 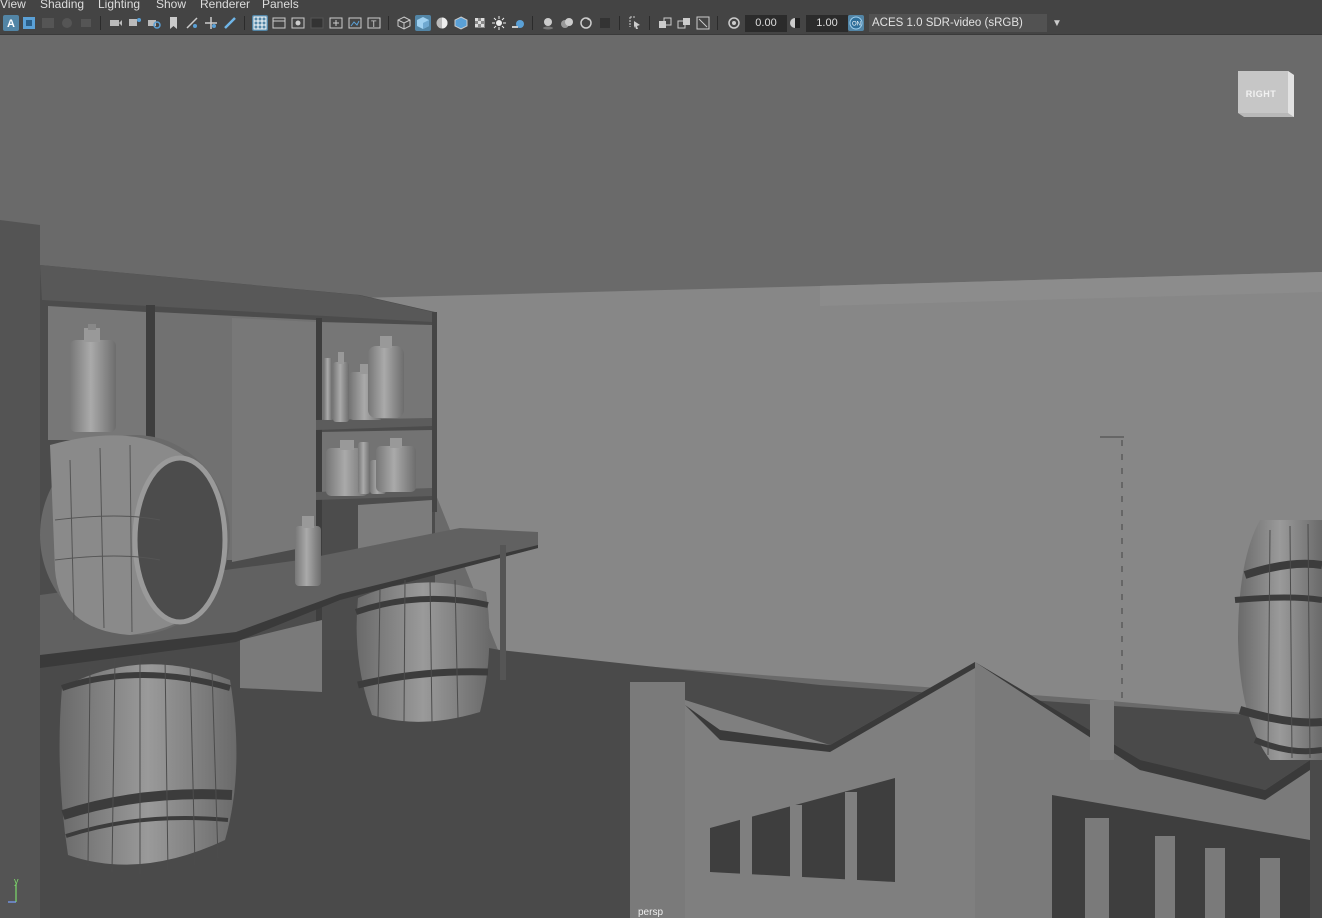 I want to click on camera-name-label: persp, so click(x=651, y=912).